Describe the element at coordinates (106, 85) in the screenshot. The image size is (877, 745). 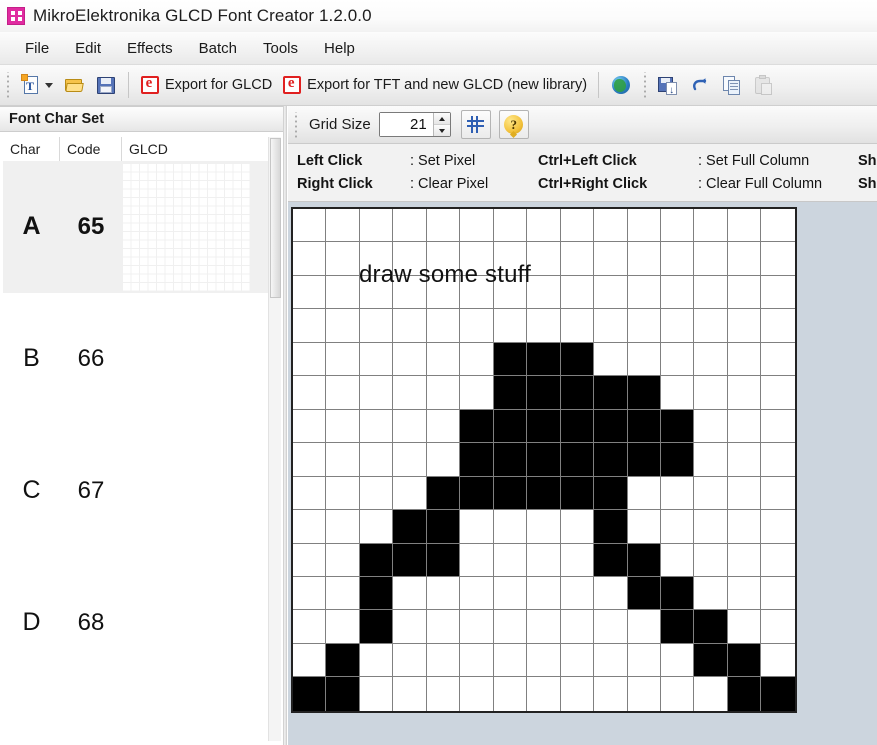
I see `save-button` at that location.